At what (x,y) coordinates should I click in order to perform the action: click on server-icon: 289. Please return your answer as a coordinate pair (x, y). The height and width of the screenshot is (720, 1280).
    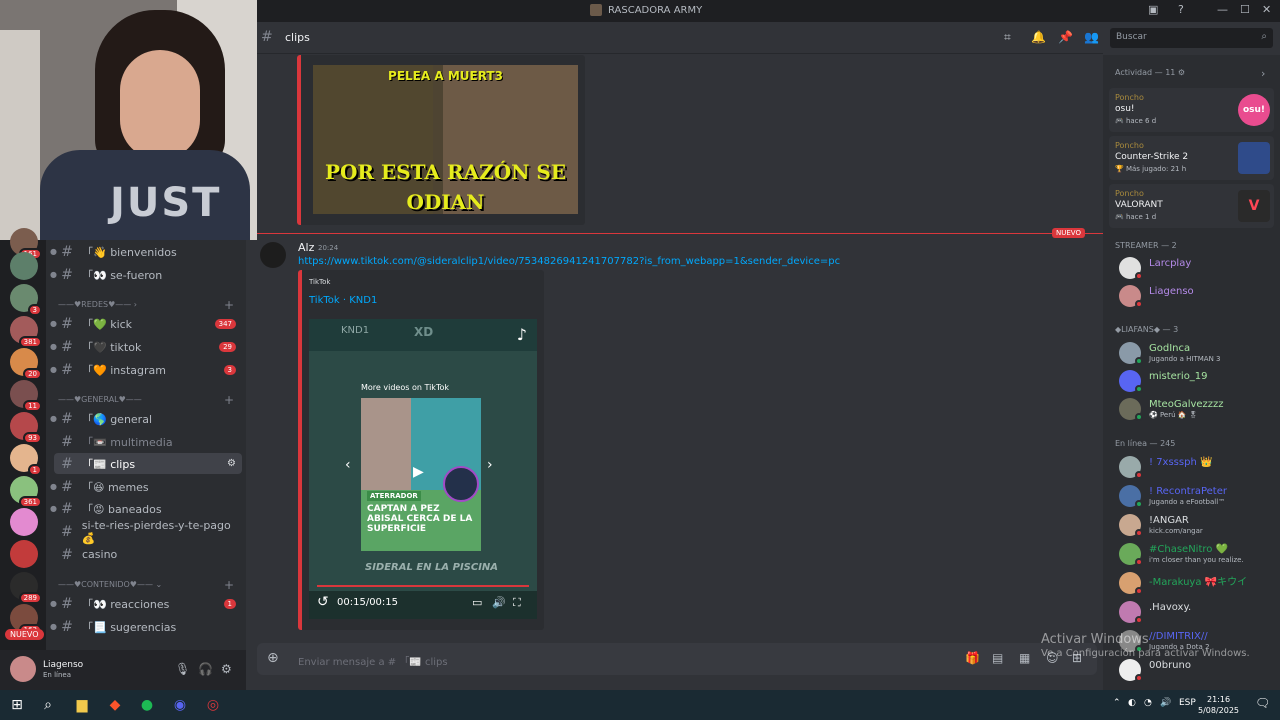
    Looking at the image, I should click on (26, 588).